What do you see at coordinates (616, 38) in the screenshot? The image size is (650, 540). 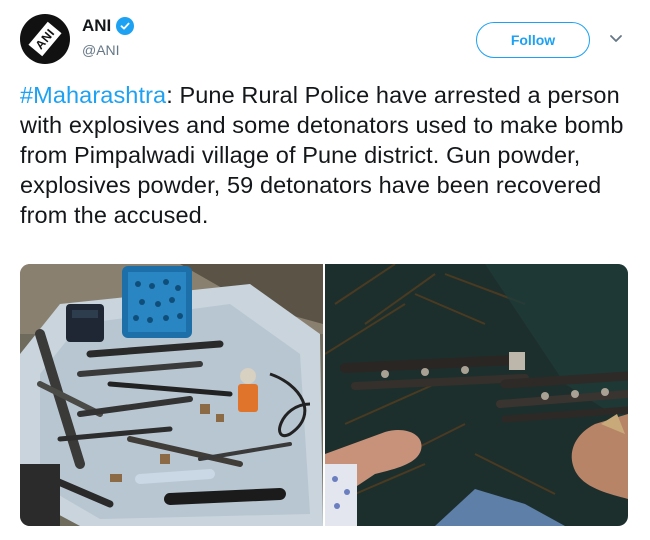 I see `chevron-down-icon` at bounding box center [616, 38].